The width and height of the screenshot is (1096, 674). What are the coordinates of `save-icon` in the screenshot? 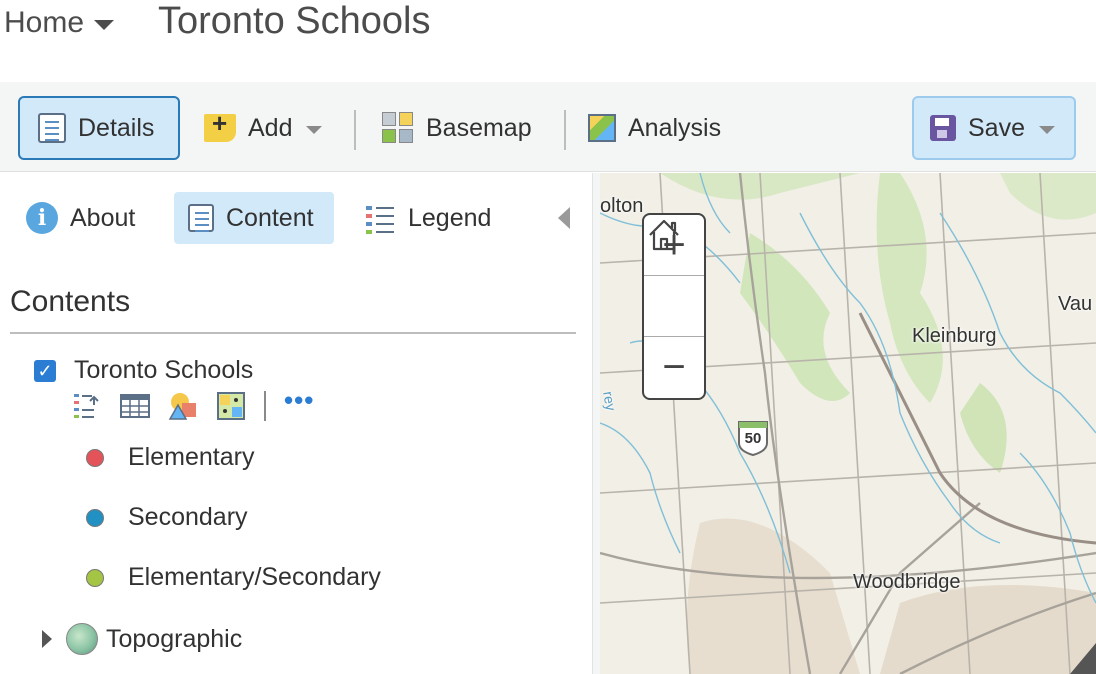 It's located at (943, 128).